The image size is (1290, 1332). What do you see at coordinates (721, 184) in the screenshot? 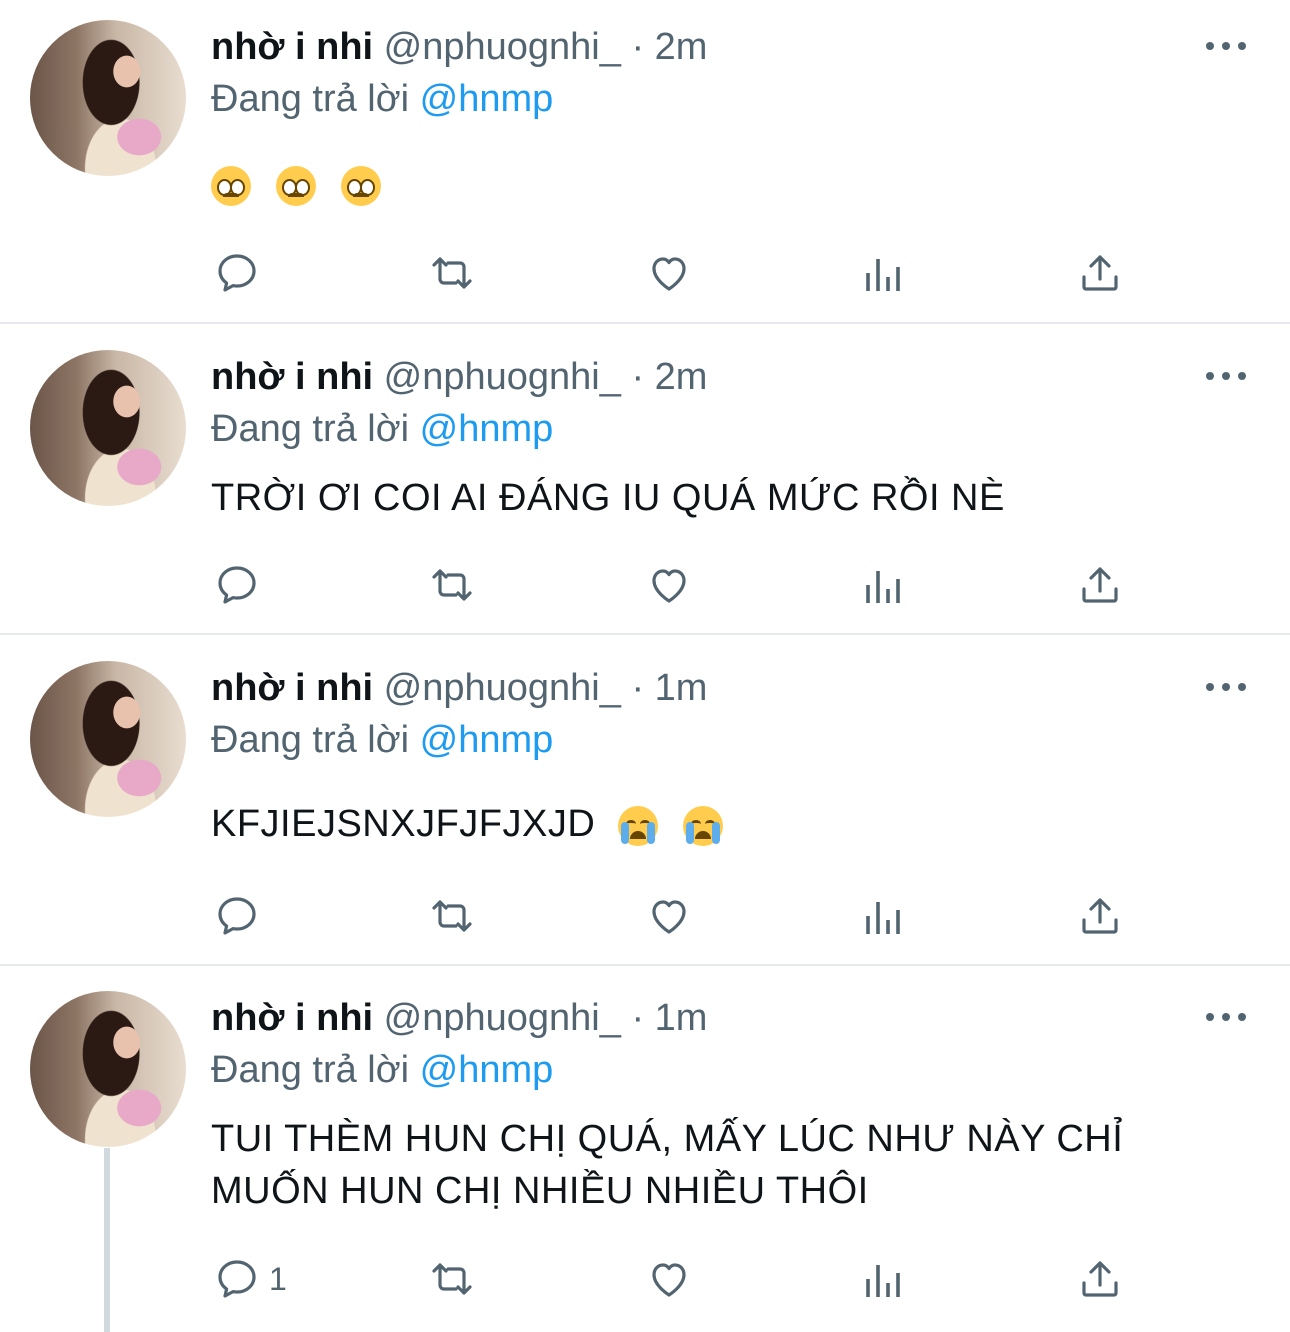
I see `tweet-text` at bounding box center [721, 184].